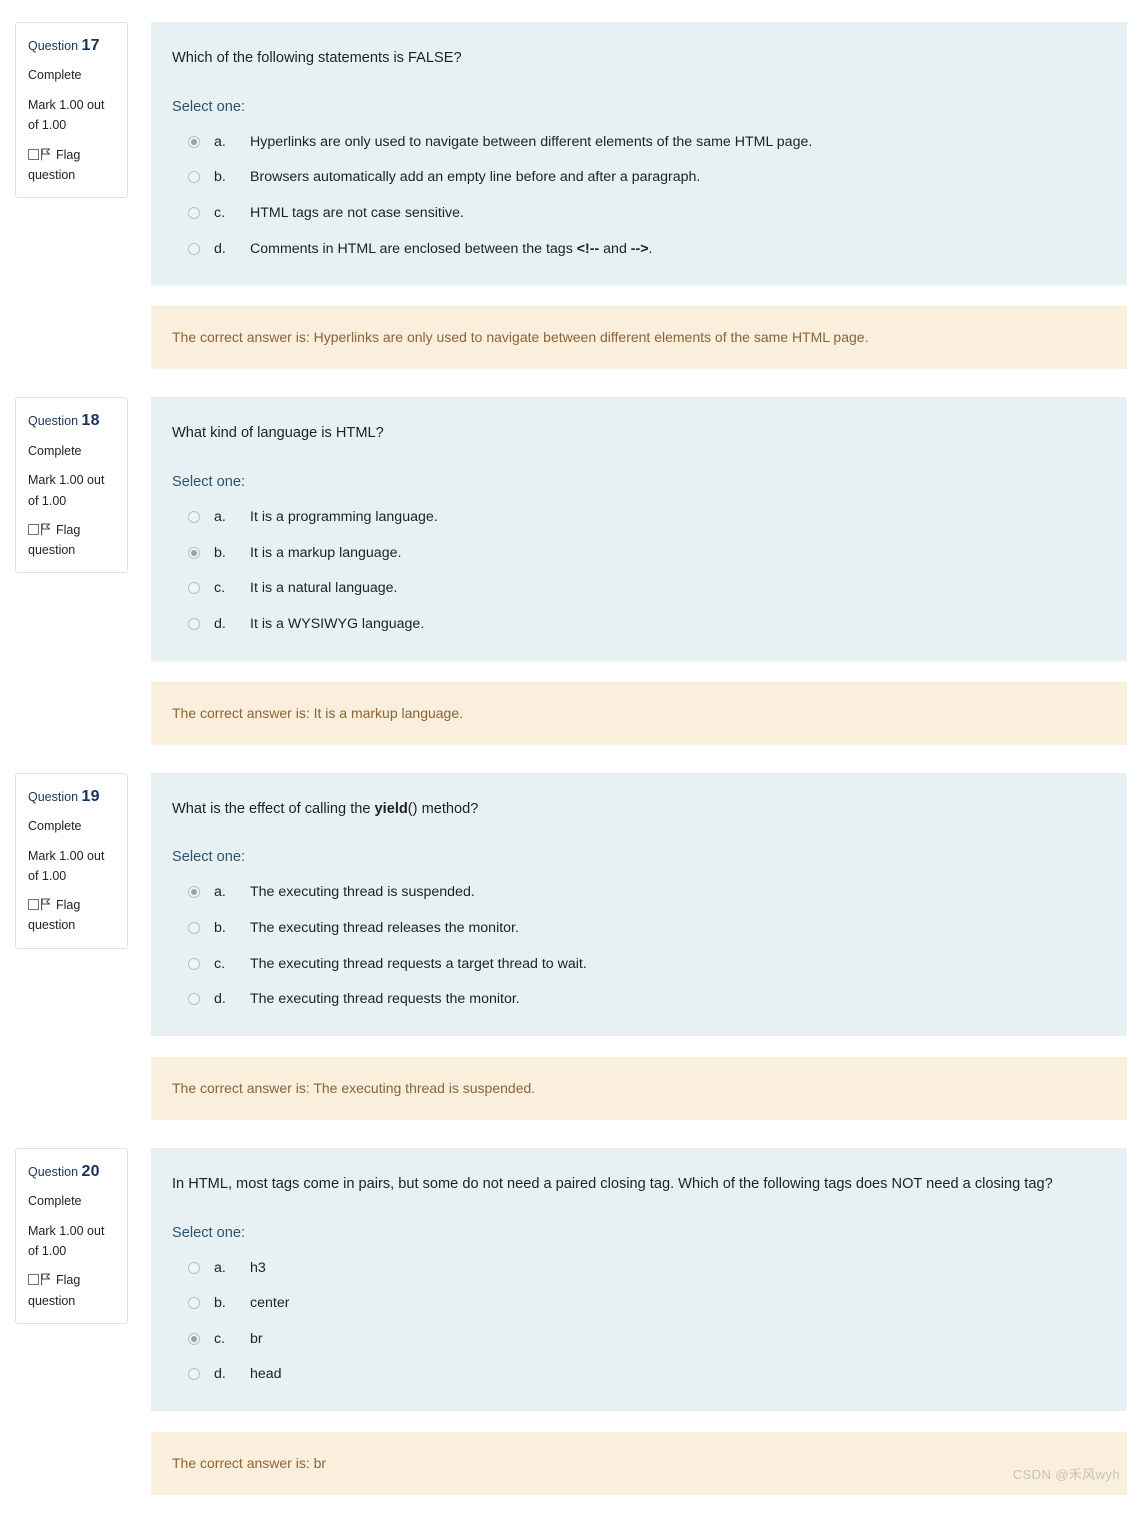 The height and width of the screenshot is (1523, 1139). I want to click on answer-option: b. It is a markup language., so click(638, 553).